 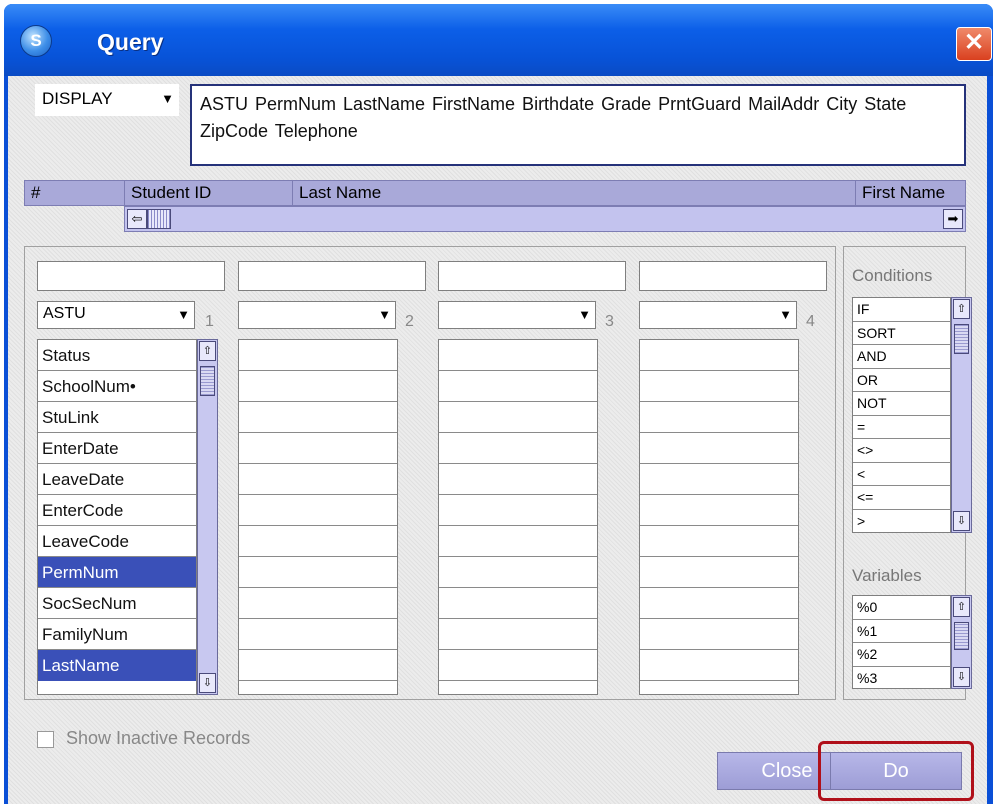 I want to click on scroll-left-arrow-icon: ⇦, so click(x=137, y=219).